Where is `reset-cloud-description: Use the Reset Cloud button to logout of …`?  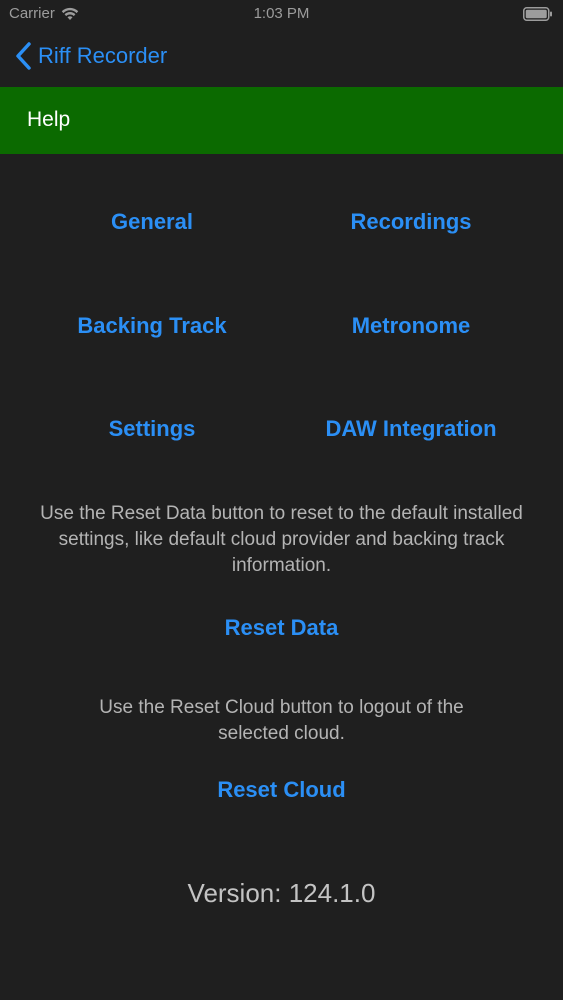 reset-cloud-description: Use the Reset Cloud button to logout of … is located at coordinates (281, 720).